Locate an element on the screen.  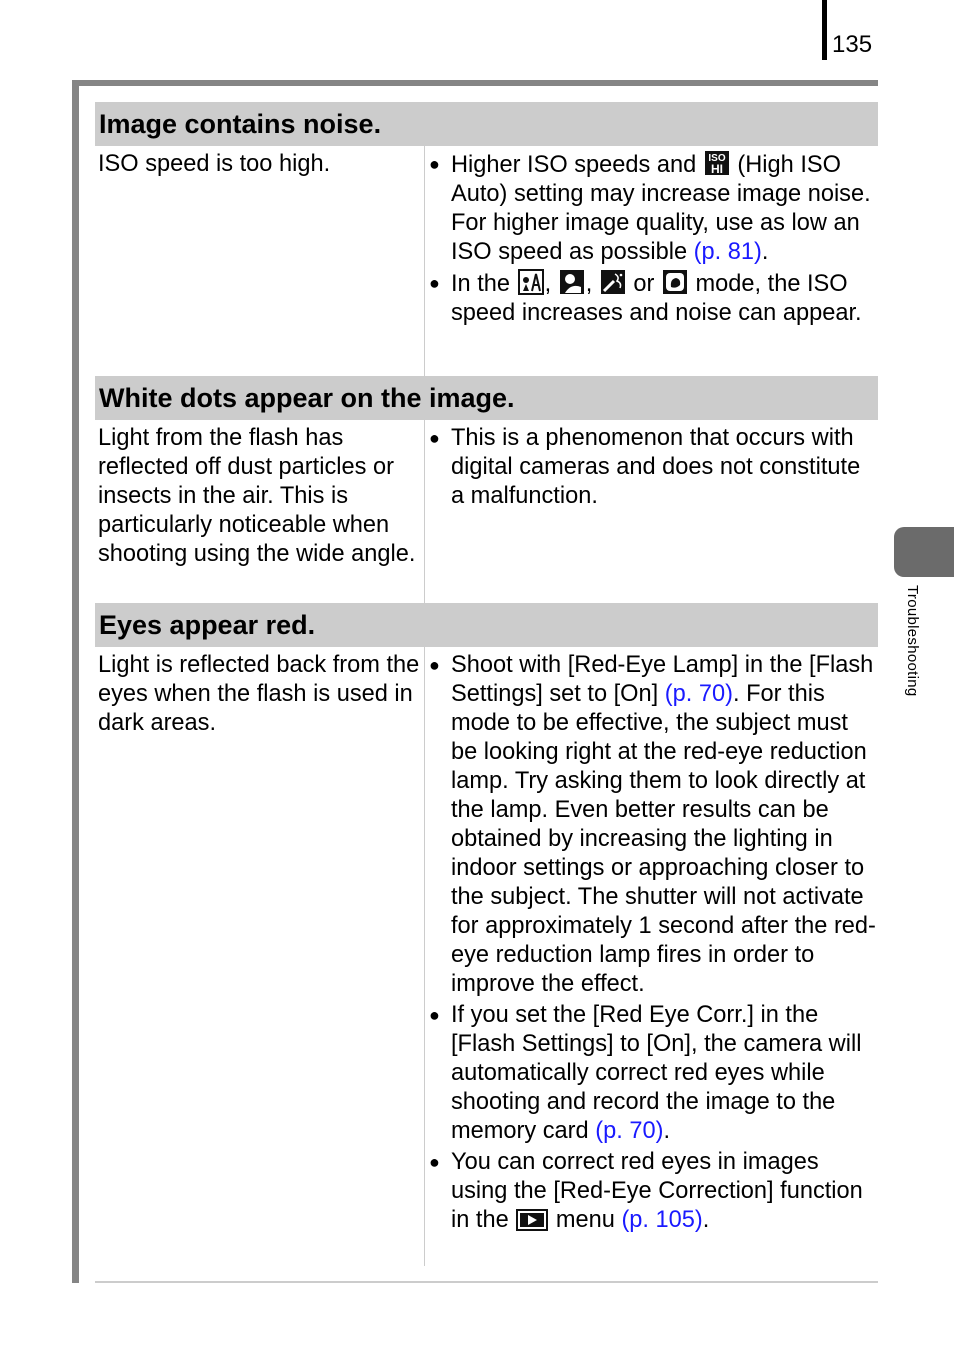
page-rule is located at coordinates (824, 30).